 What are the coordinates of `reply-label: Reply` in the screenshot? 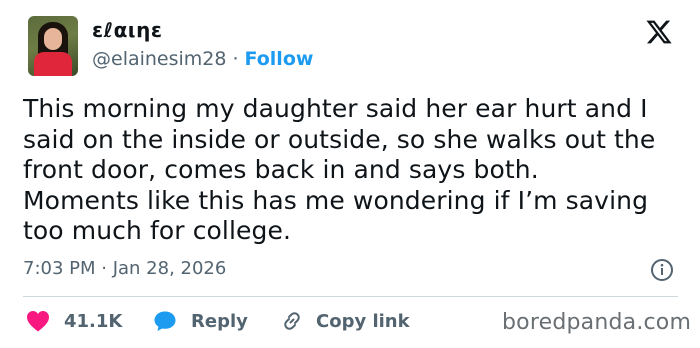 It's located at (219, 321).